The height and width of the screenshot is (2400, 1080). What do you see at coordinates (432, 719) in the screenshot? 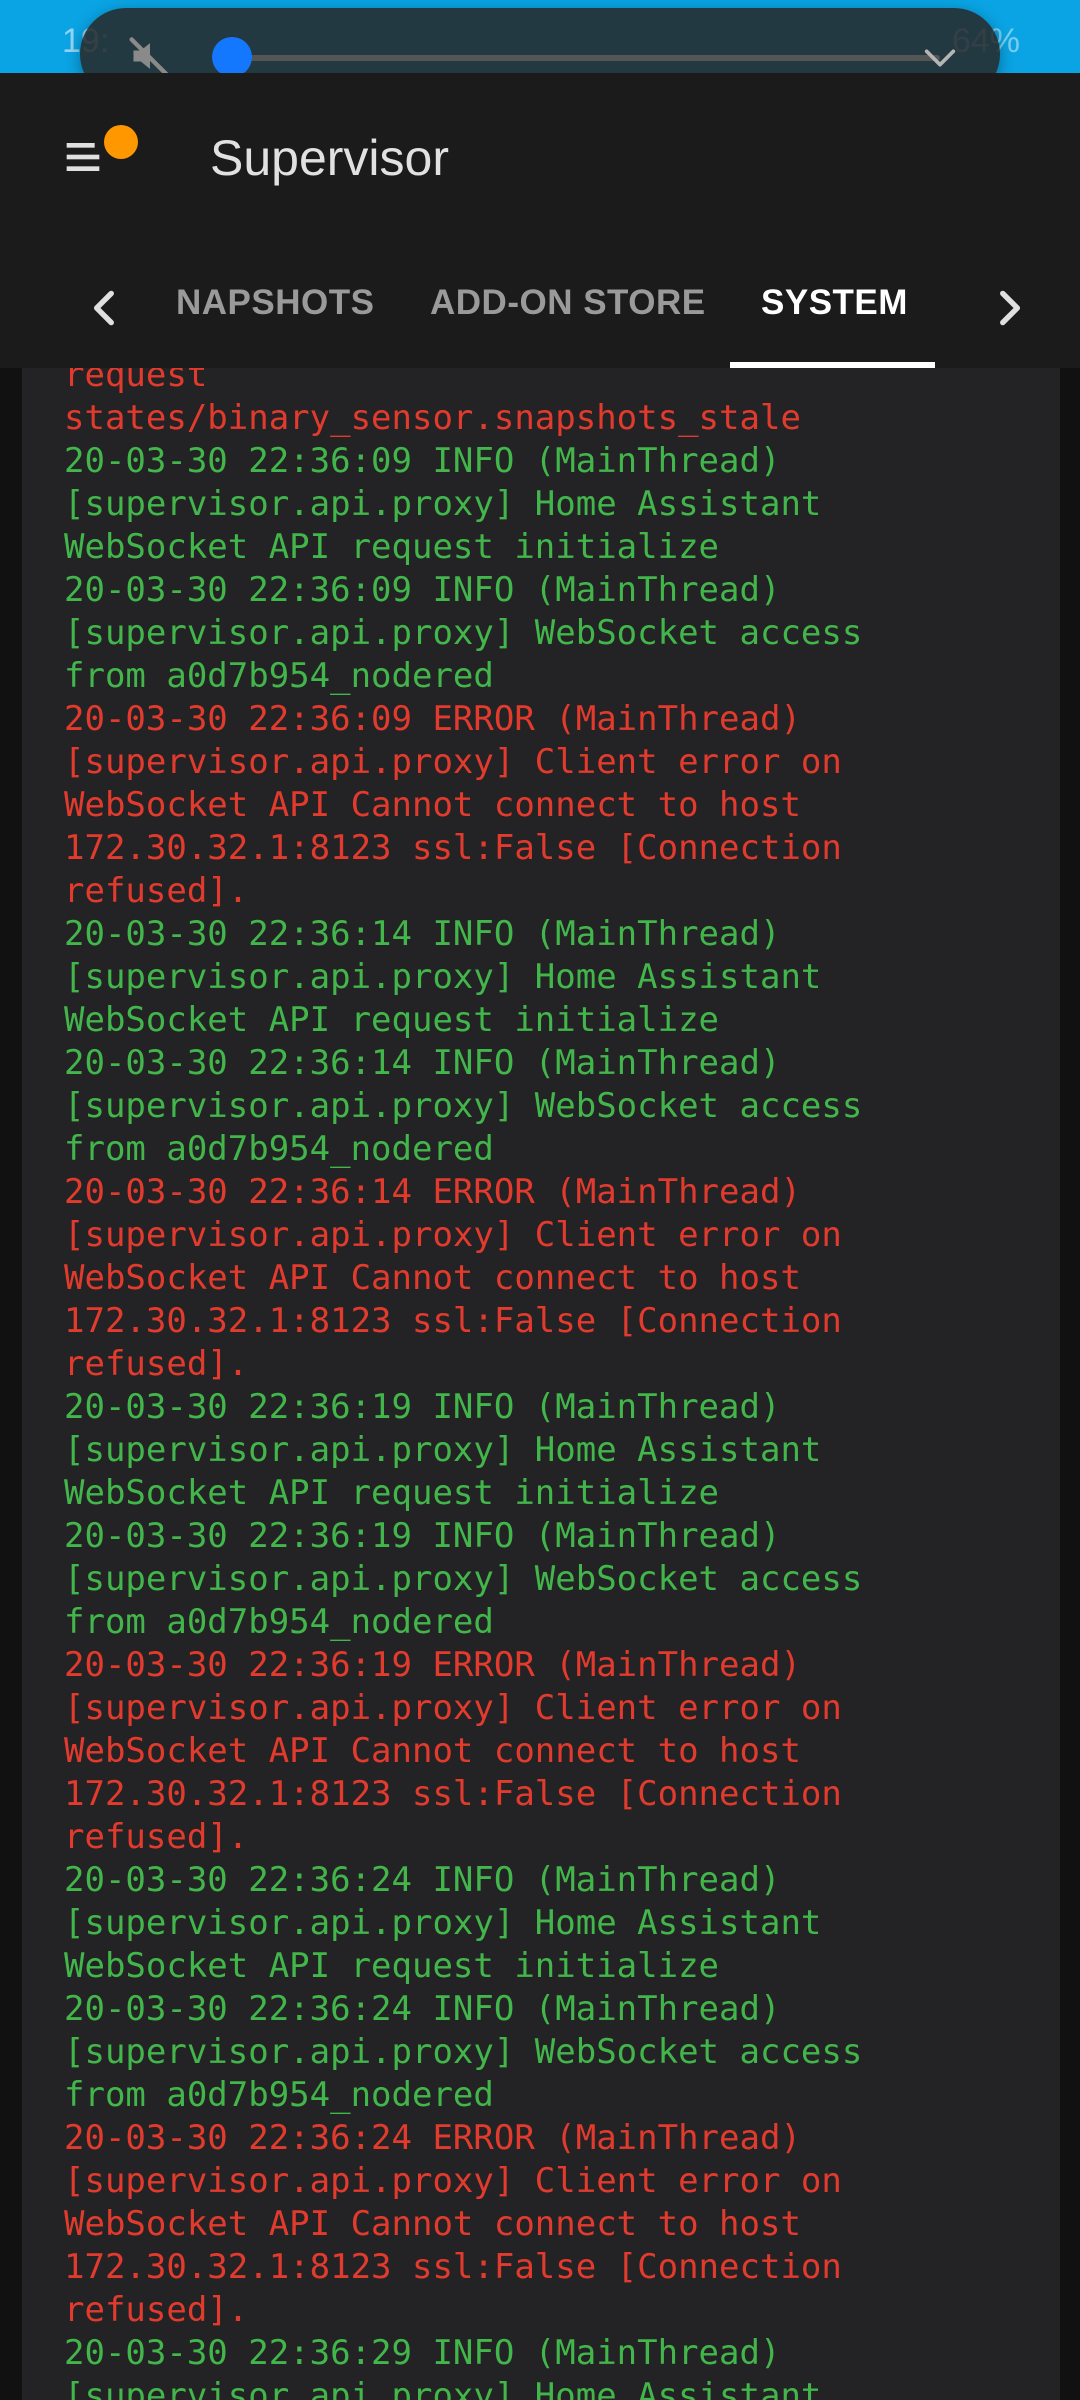
I see `log-line-error: 20-03-30 22:36:09 ERROR (MainThread)` at bounding box center [432, 719].